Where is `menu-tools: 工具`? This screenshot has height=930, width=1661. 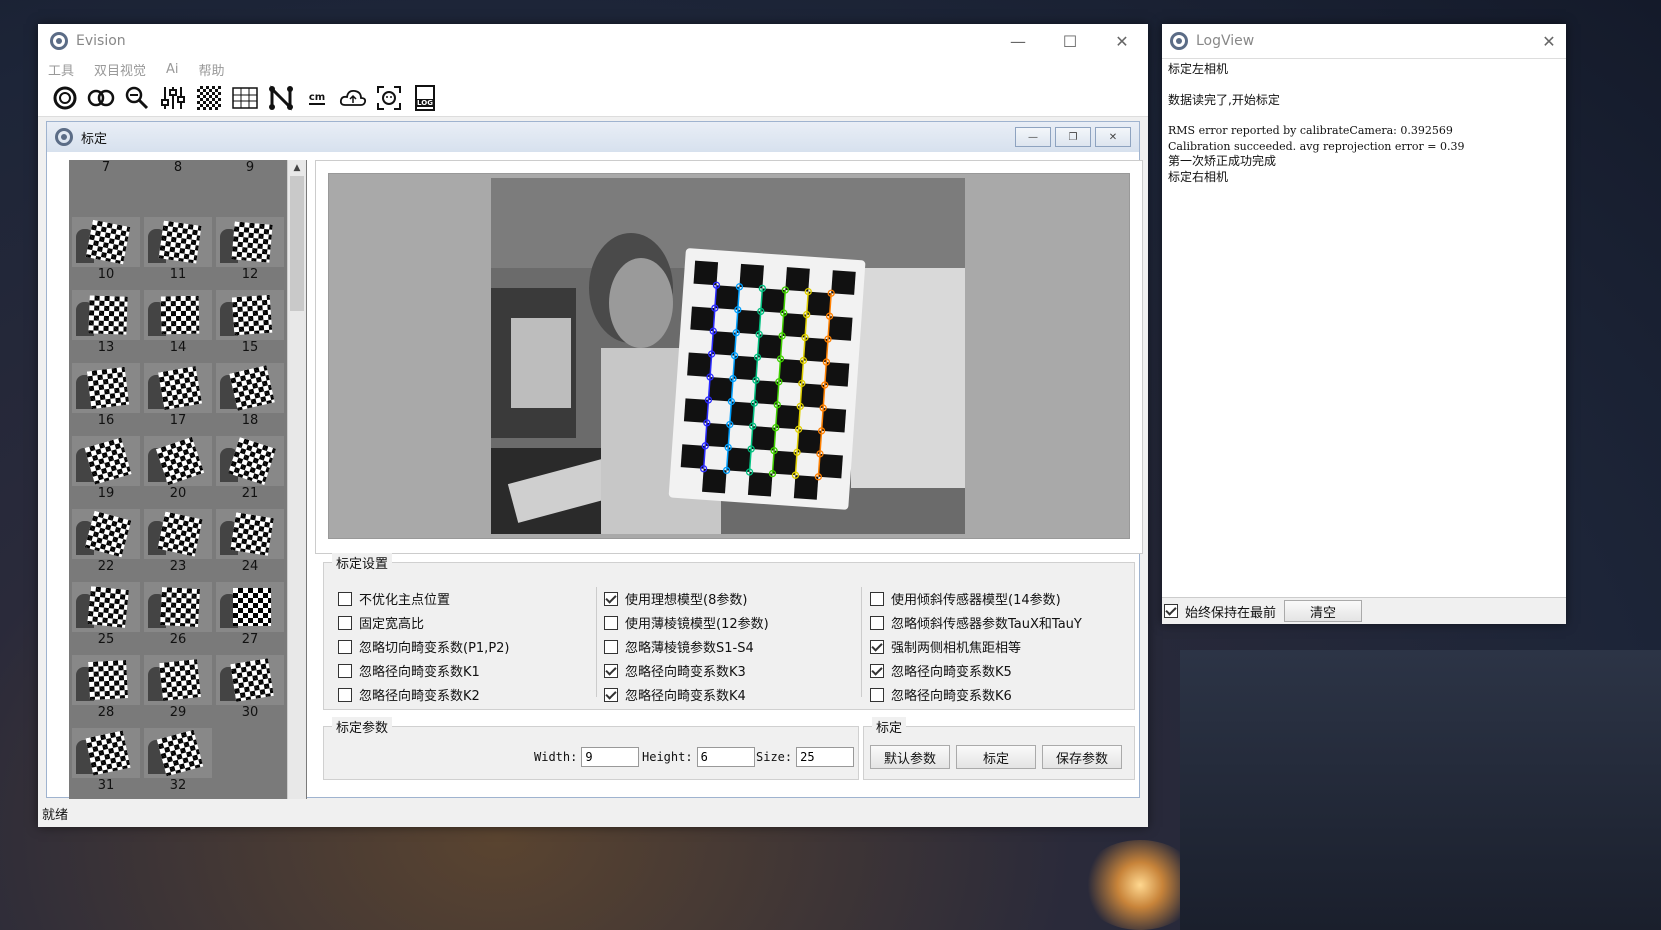 menu-tools: 工具 is located at coordinates (61, 69).